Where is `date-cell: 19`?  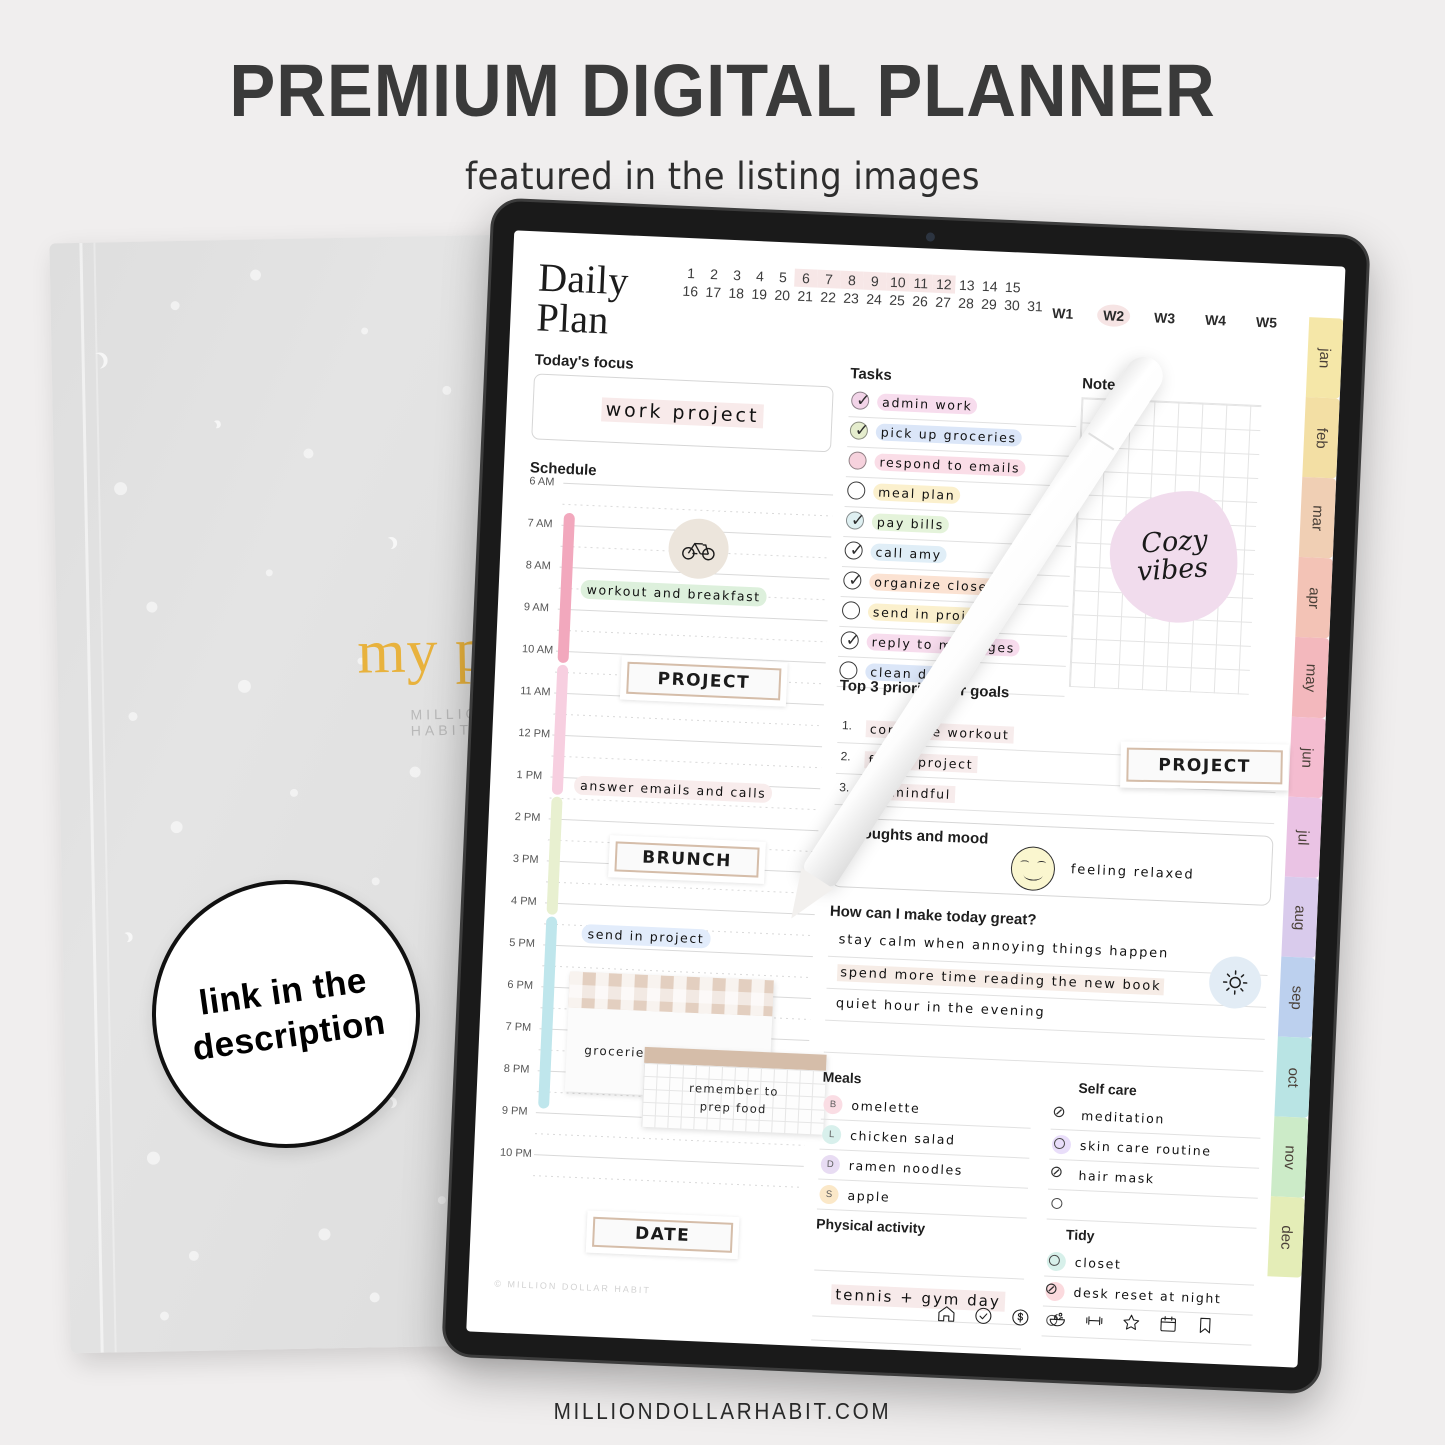
date-cell: 19 is located at coordinates (759, 294).